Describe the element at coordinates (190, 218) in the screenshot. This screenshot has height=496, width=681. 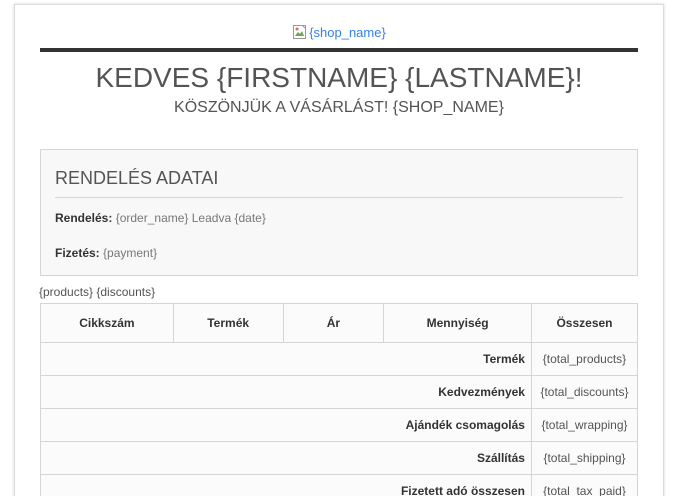
I see `order-value: {order_name} Leadva {date}` at that location.